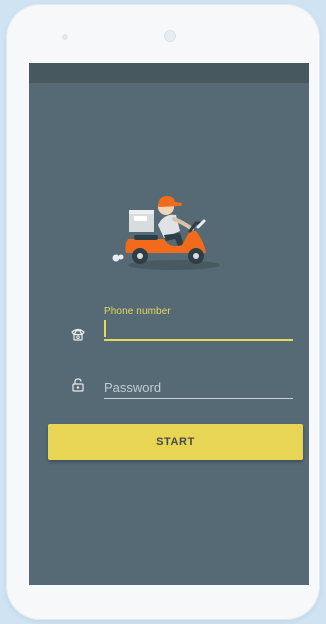  Describe the element at coordinates (105, 328) in the screenshot. I see `text-cursor` at that location.